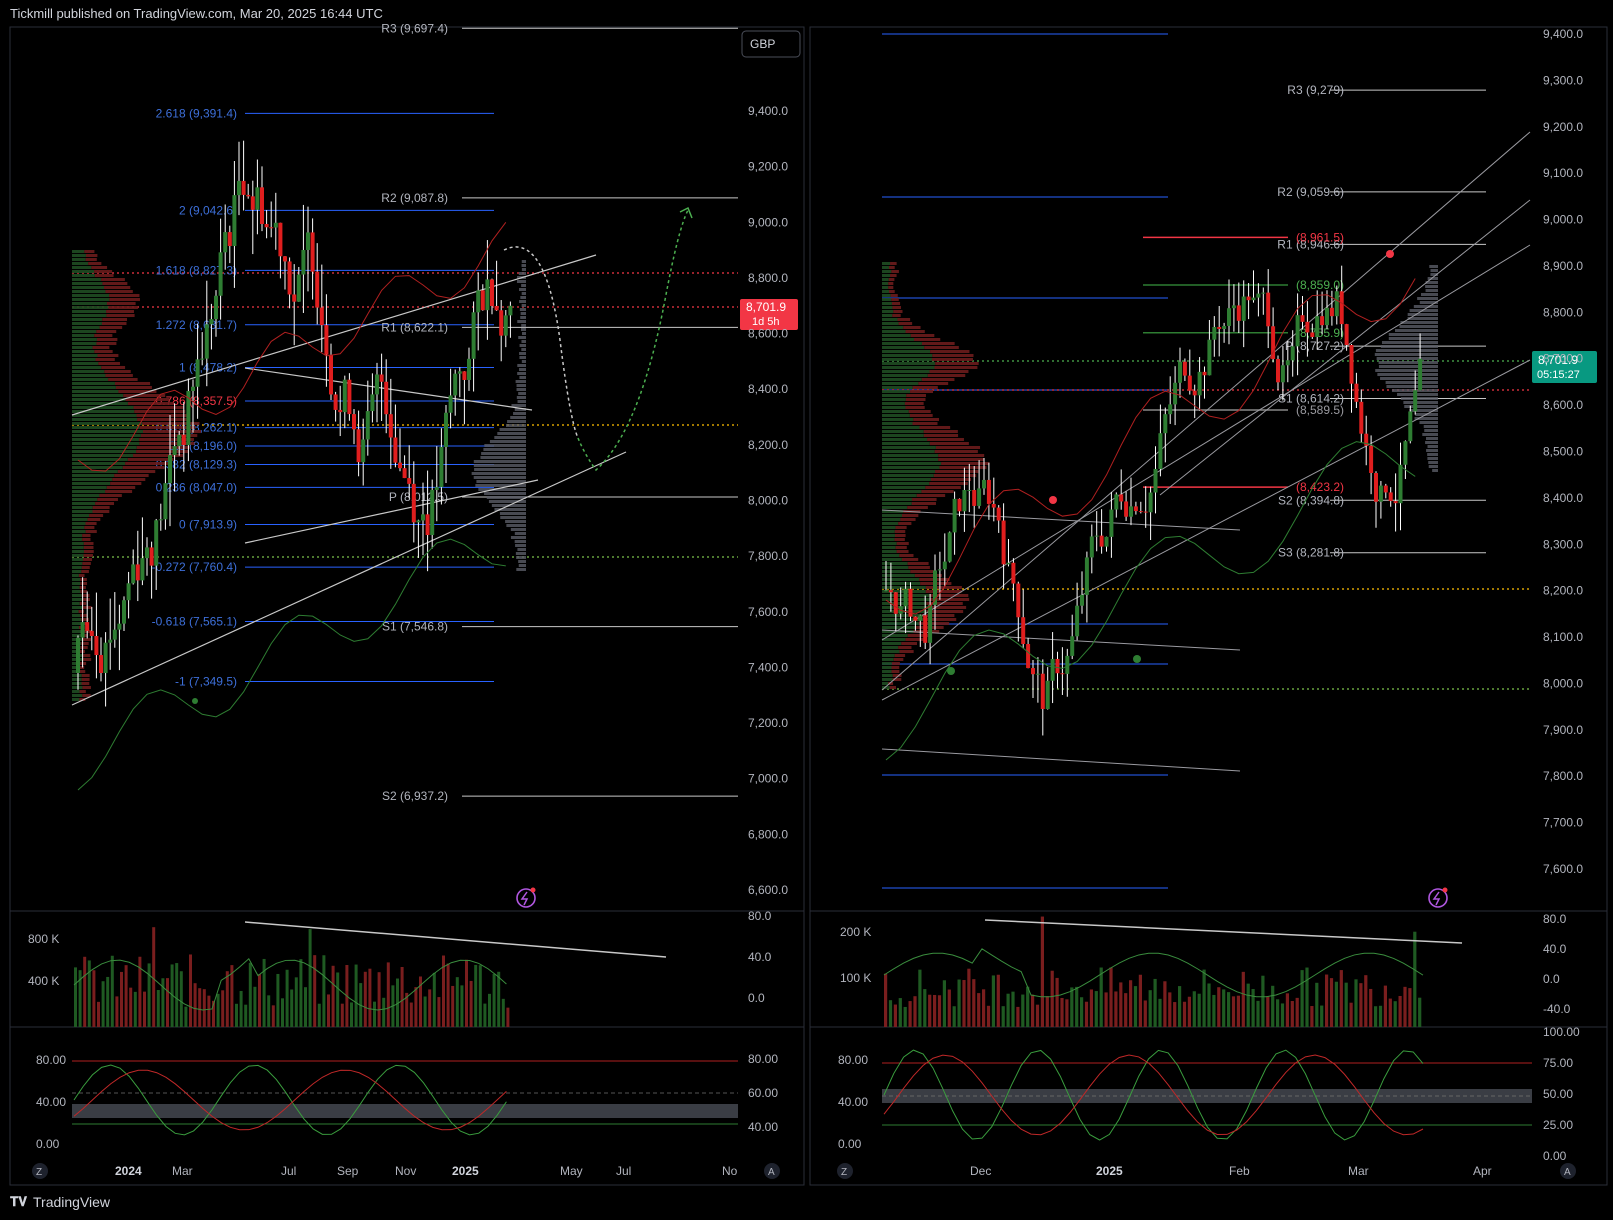 The image size is (1613, 1220). Describe the element at coordinates (1567, 1172) in the screenshot. I see `auto-glyph-right: A` at that location.